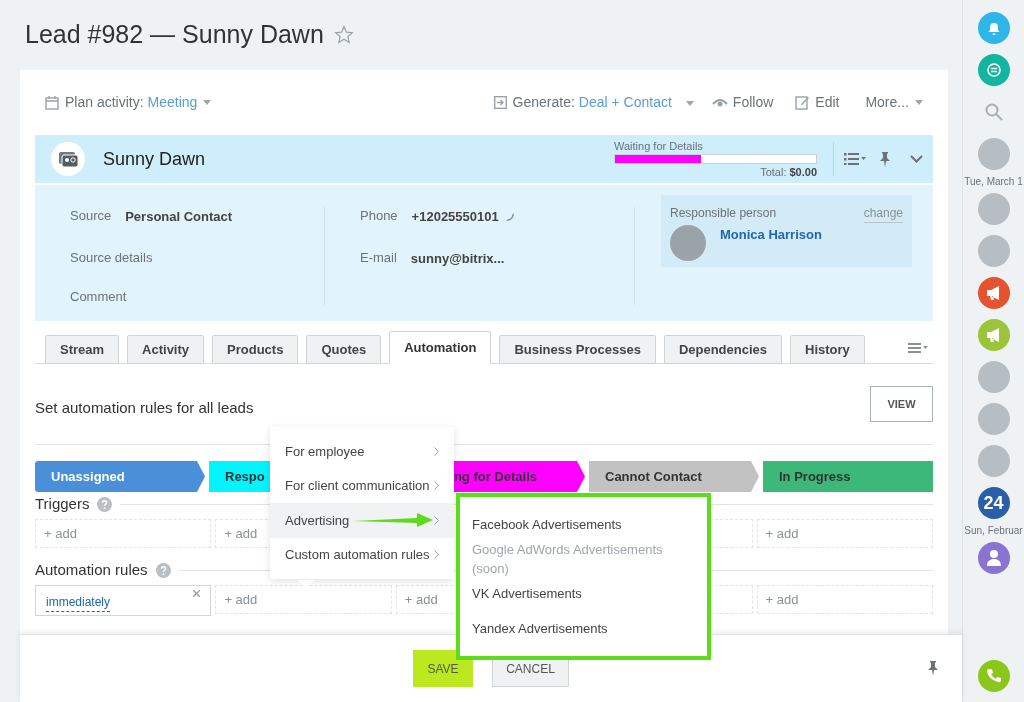 Image resolution: width=1024 pixels, height=702 pixels. I want to click on search-icon, so click(993, 112).